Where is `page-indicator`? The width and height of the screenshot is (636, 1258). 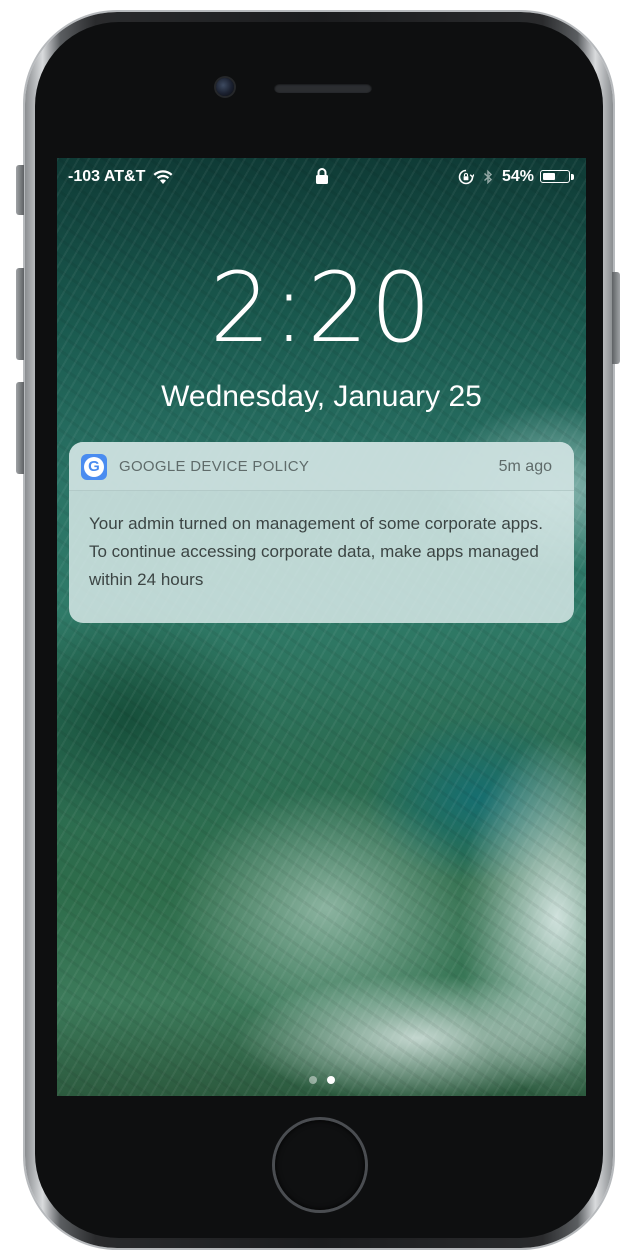
page-indicator is located at coordinates (321, 1080).